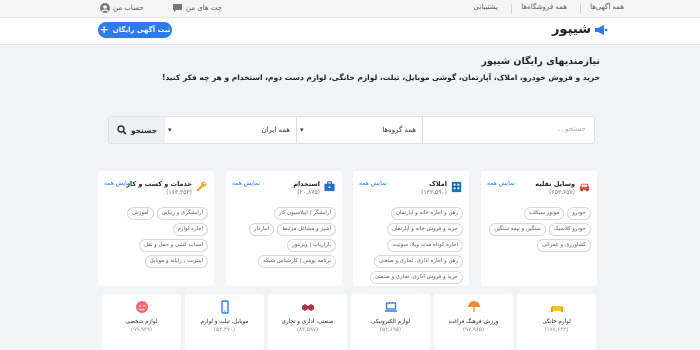 Image resolution: width=700 pixels, height=350 pixels. I want to click on category-count: (۱۳۲,۵۹۰), so click(434, 192).